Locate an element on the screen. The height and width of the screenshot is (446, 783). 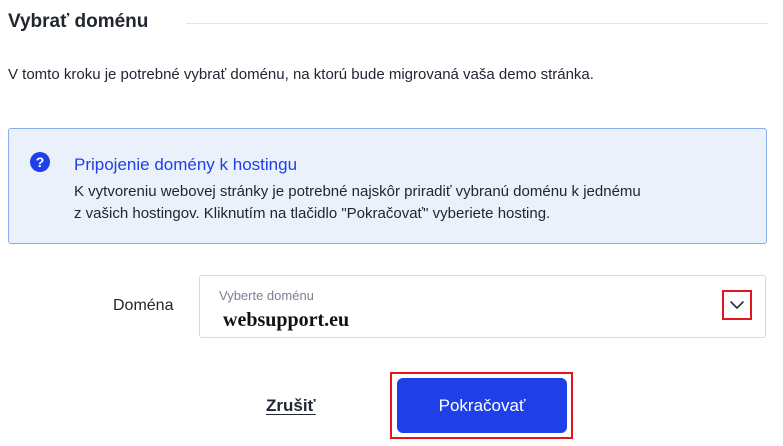
help-icon: ? is located at coordinates (40, 162).